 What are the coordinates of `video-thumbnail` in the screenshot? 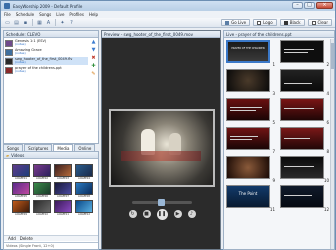 It's located at (9, 61).